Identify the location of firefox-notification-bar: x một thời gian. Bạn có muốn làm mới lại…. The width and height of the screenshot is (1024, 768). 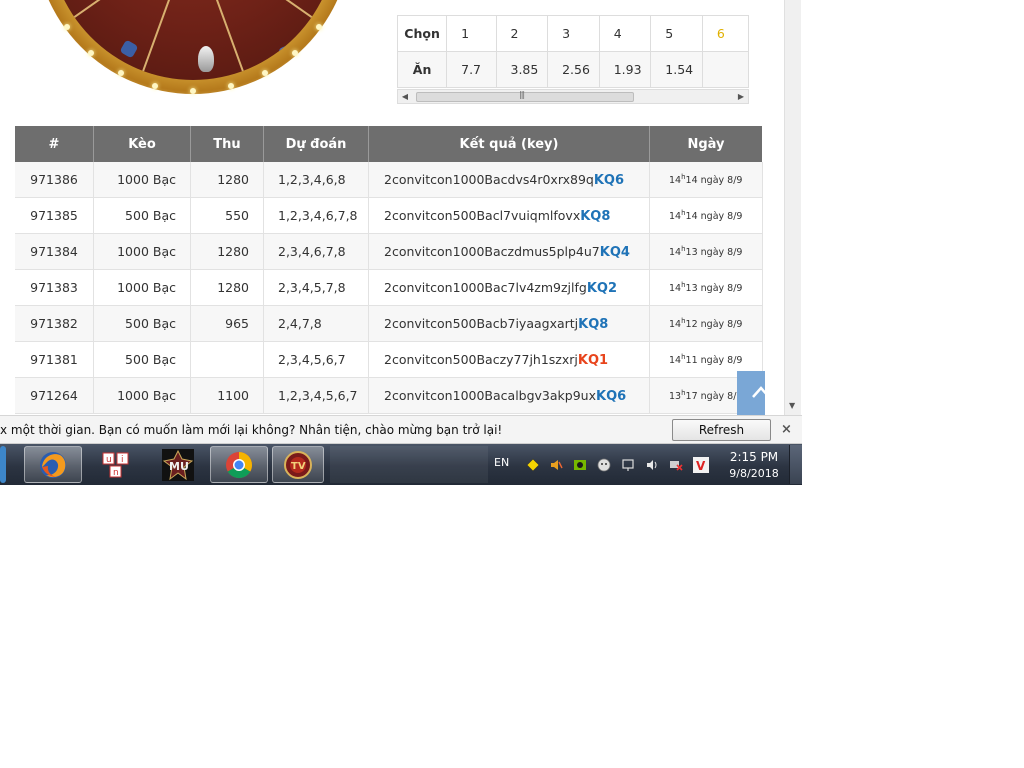
(401, 436).